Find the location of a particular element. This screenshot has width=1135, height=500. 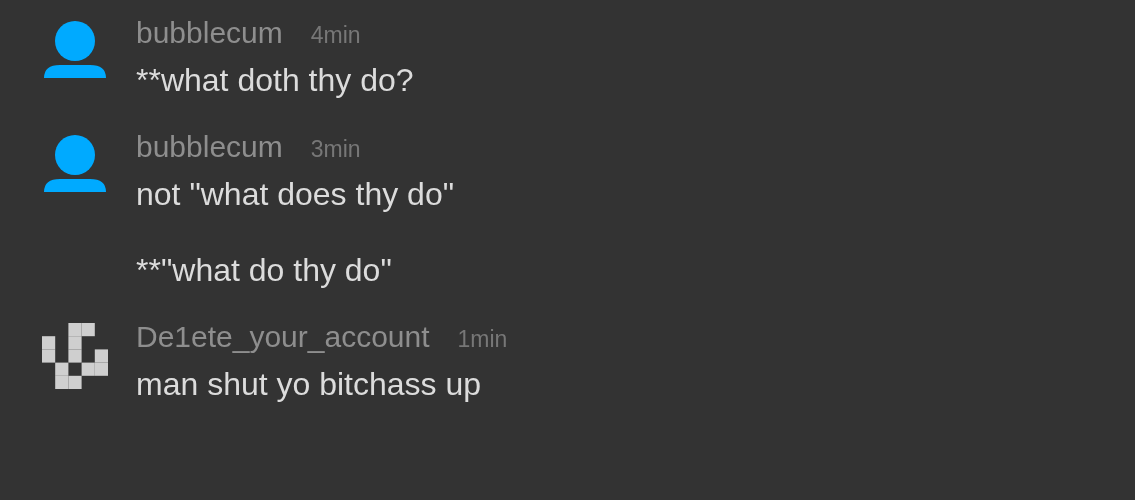

message-text: **what doth thy do? is located at coordinates (275, 80).